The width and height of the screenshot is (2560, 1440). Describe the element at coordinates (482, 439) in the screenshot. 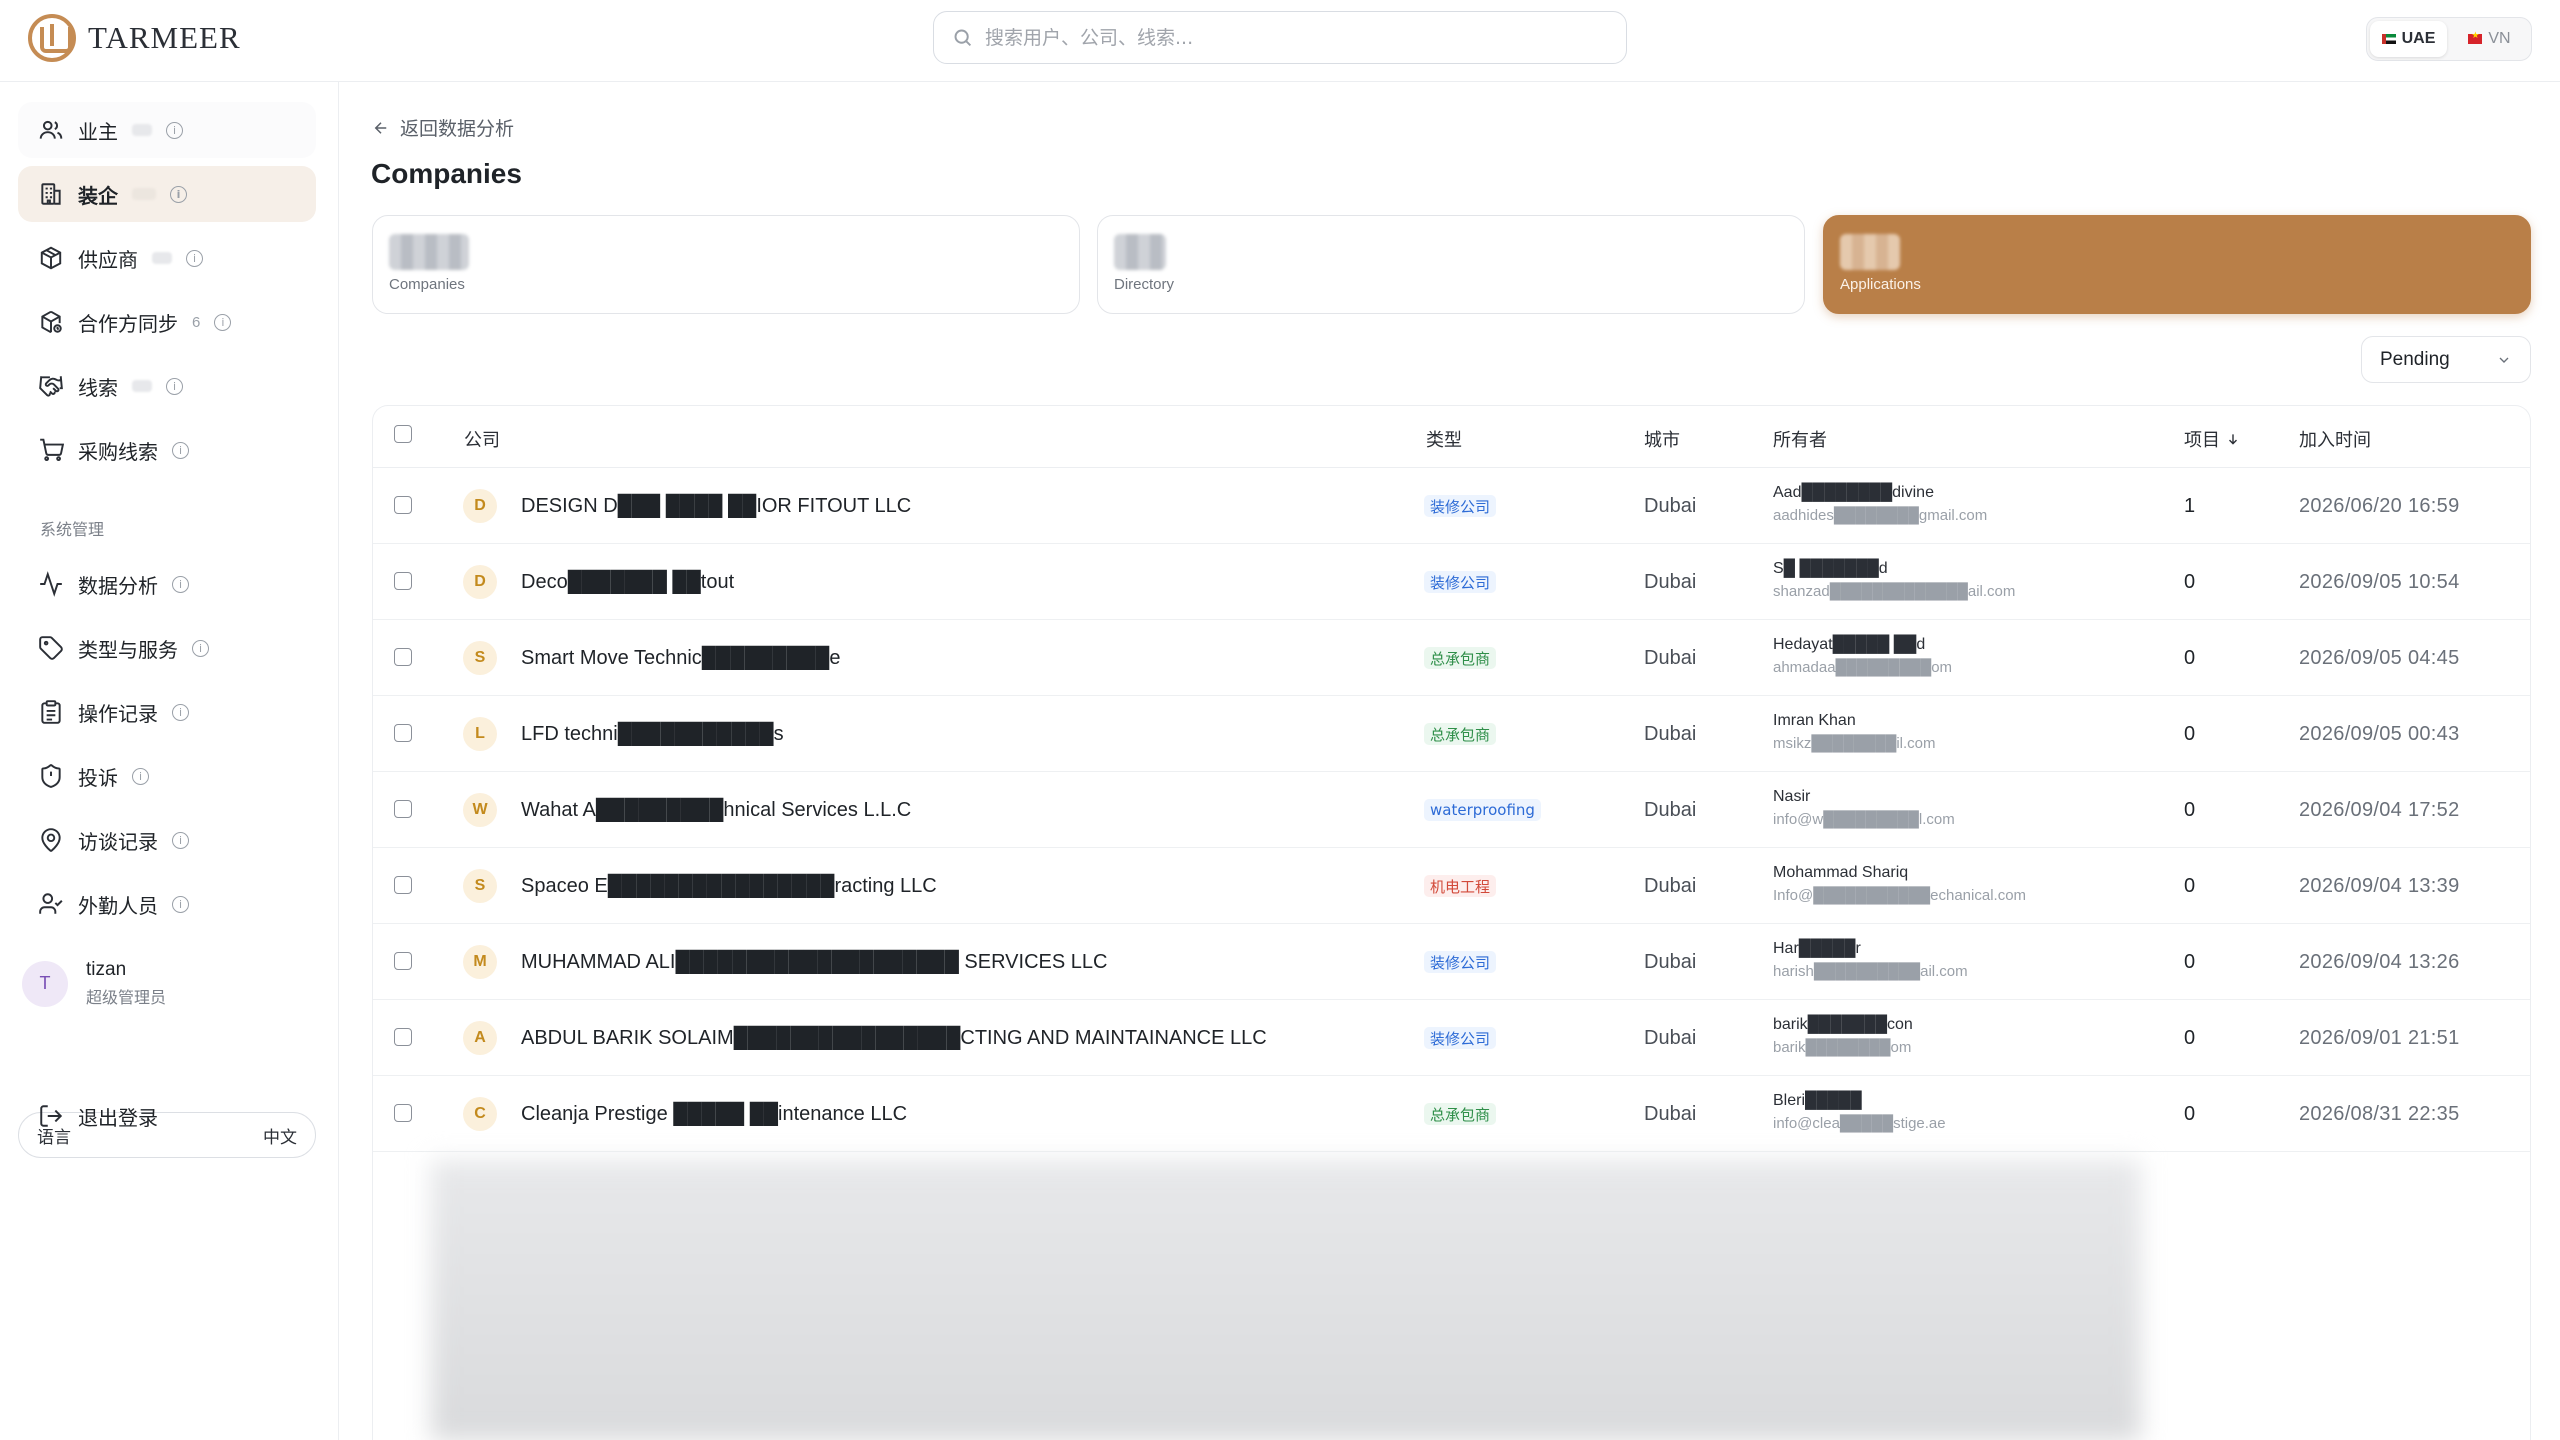

I see `column-company: 公司` at that location.